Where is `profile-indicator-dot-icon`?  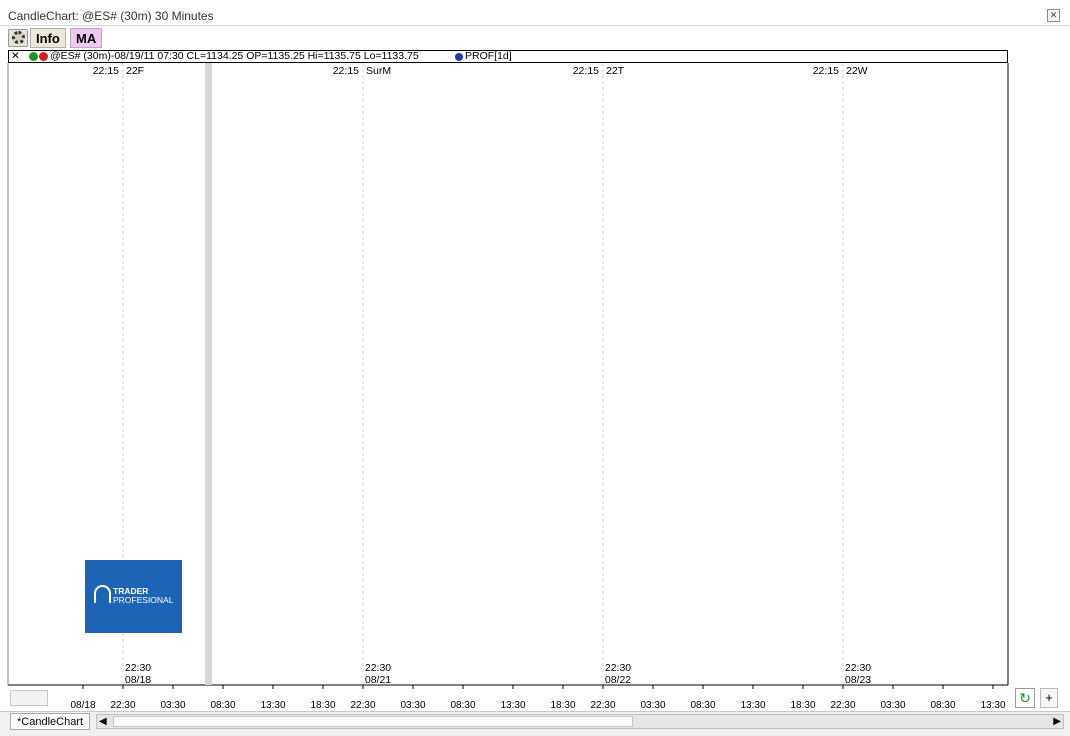 profile-indicator-dot-icon is located at coordinates (459, 57).